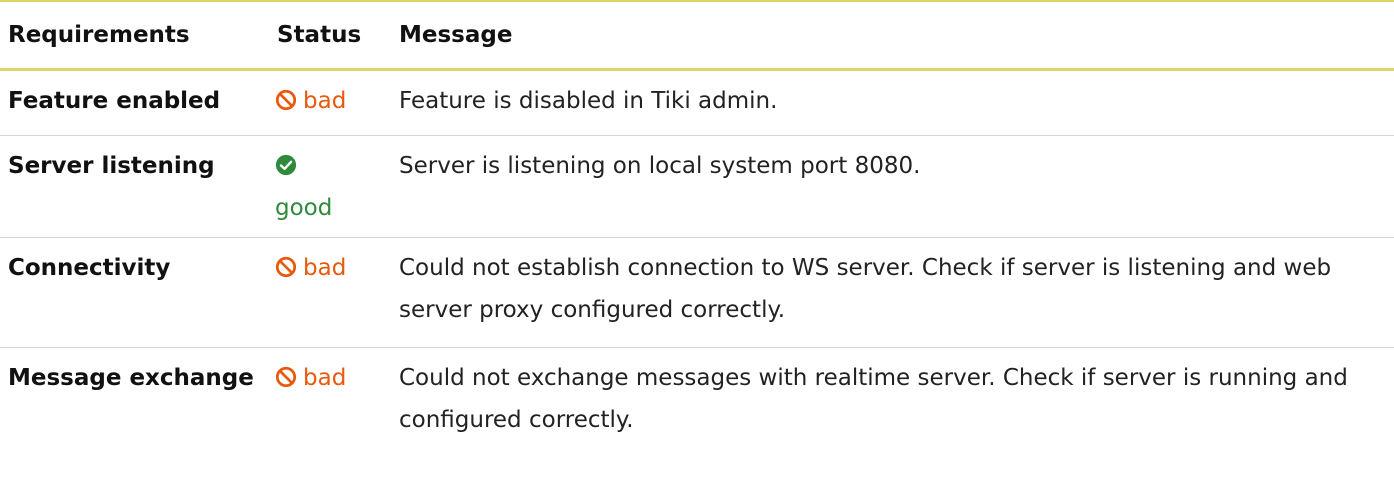 The width and height of the screenshot is (1394, 479). What do you see at coordinates (286, 165) in the screenshot?
I see `check-circle-icon` at bounding box center [286, 165].